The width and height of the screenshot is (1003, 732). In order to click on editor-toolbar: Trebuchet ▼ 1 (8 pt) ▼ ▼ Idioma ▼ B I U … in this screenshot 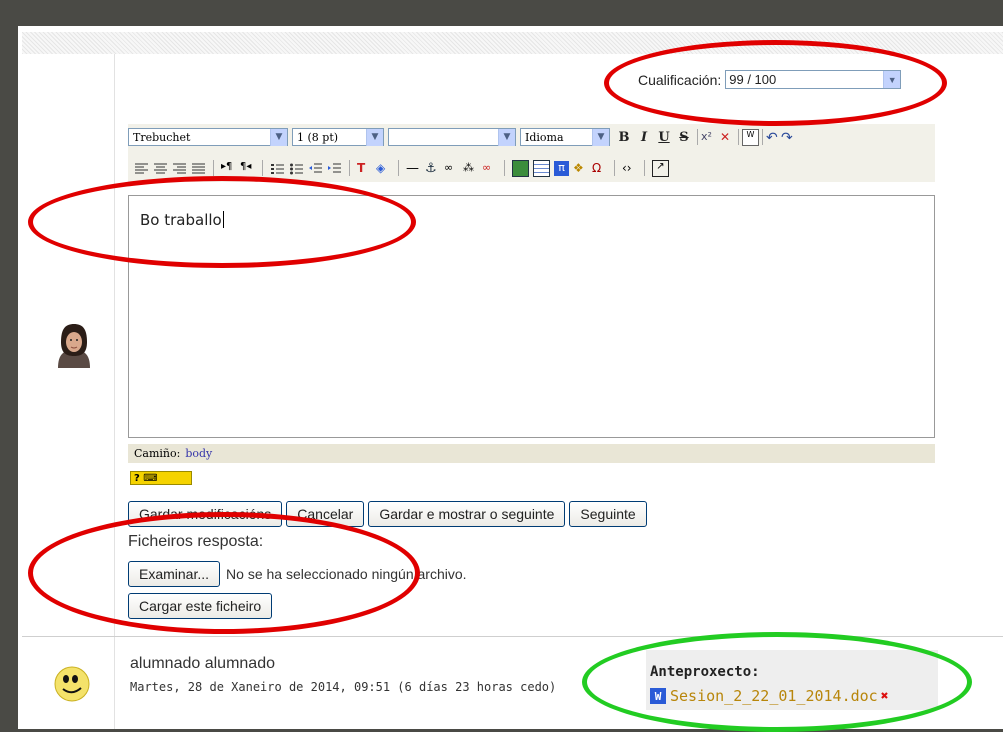, I will do `click(531, 153)`.